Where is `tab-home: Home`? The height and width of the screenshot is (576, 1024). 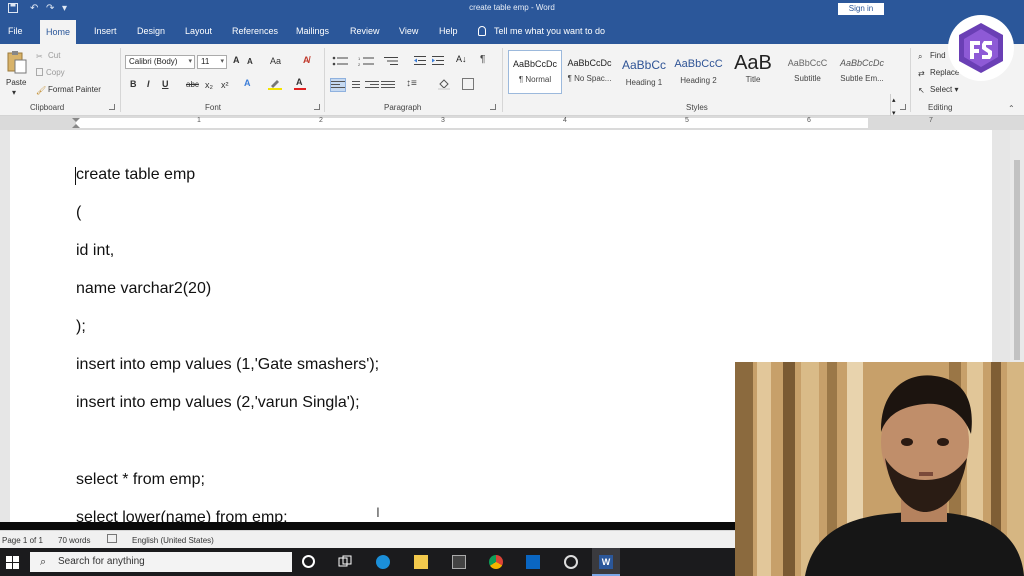 tab-home: Home is located at coordinates (58, 31).